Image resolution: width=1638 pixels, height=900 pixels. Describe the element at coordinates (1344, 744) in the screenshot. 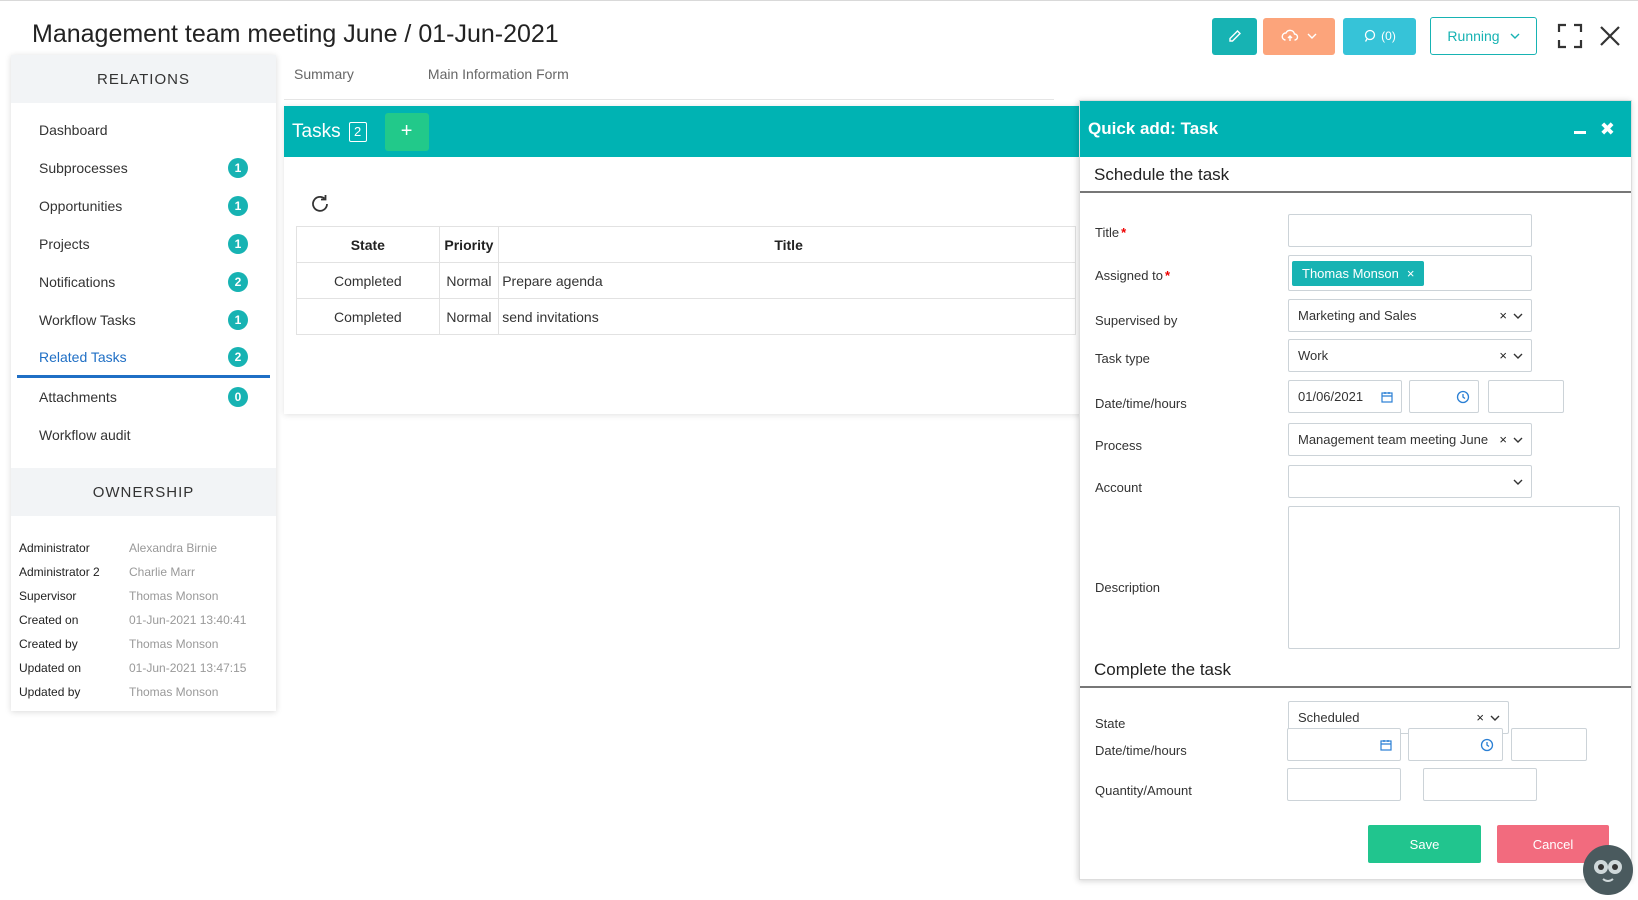

I see `completion-date-input` at that location.